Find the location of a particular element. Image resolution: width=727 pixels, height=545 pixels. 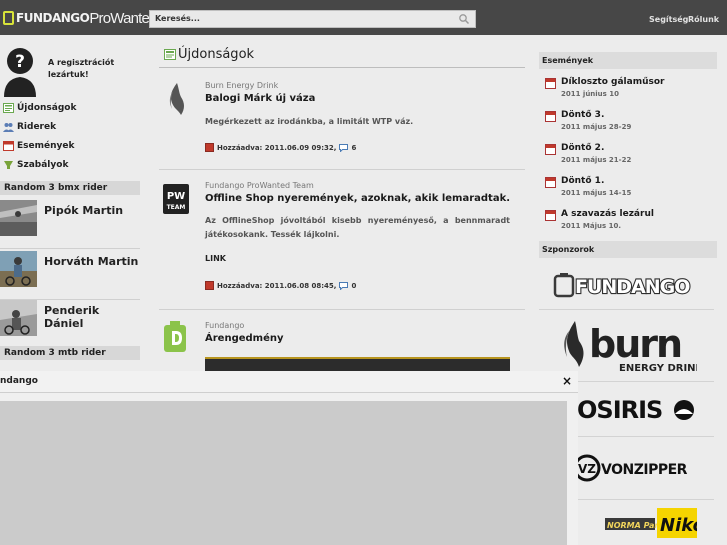

comment-count: 6 is located at coordinates (353, 148).